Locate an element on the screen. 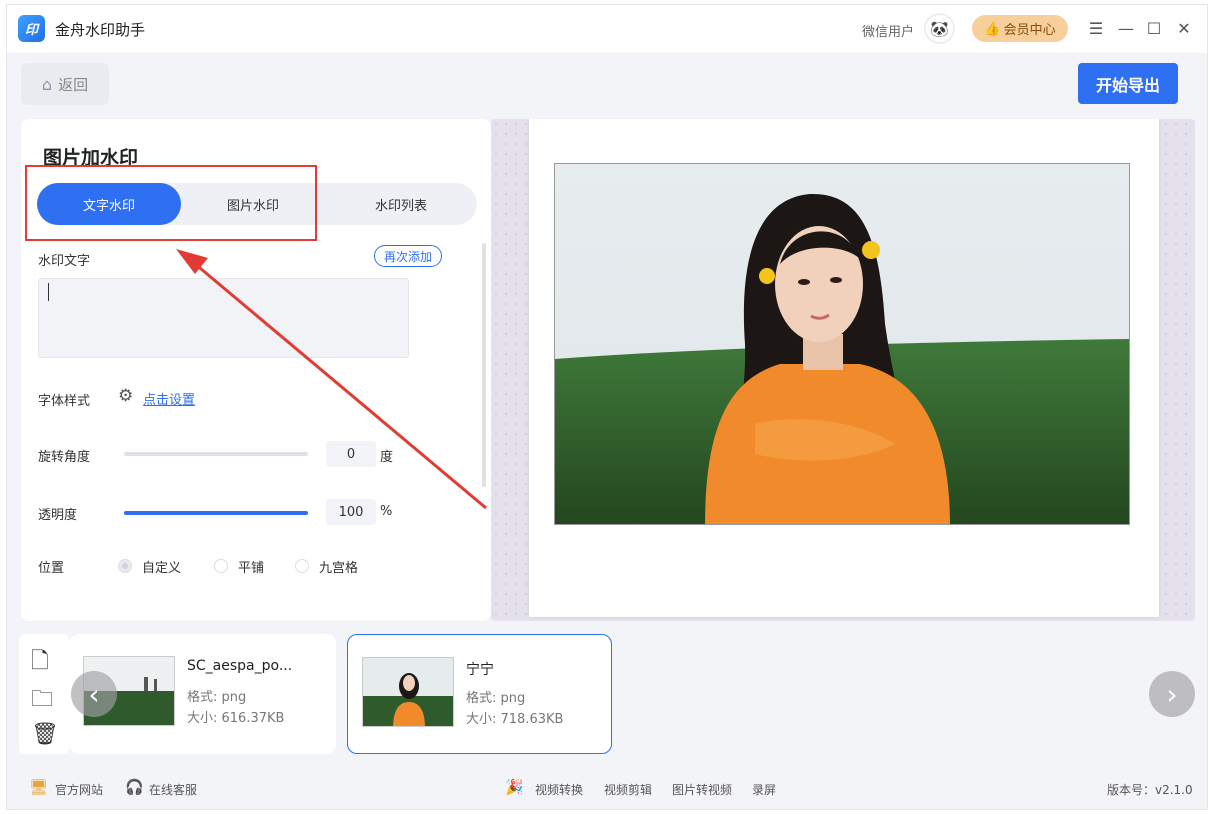 The width and height of the screenshot is (1214, 814). watermark-text-label: 水印文字 is located at coordinates (64, 261).